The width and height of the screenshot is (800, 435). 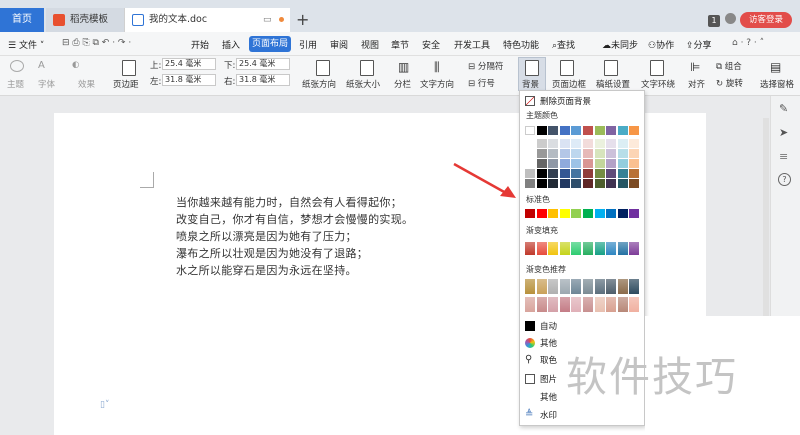 I want to click on menu-view: 视图, so click(x=370, y=44).